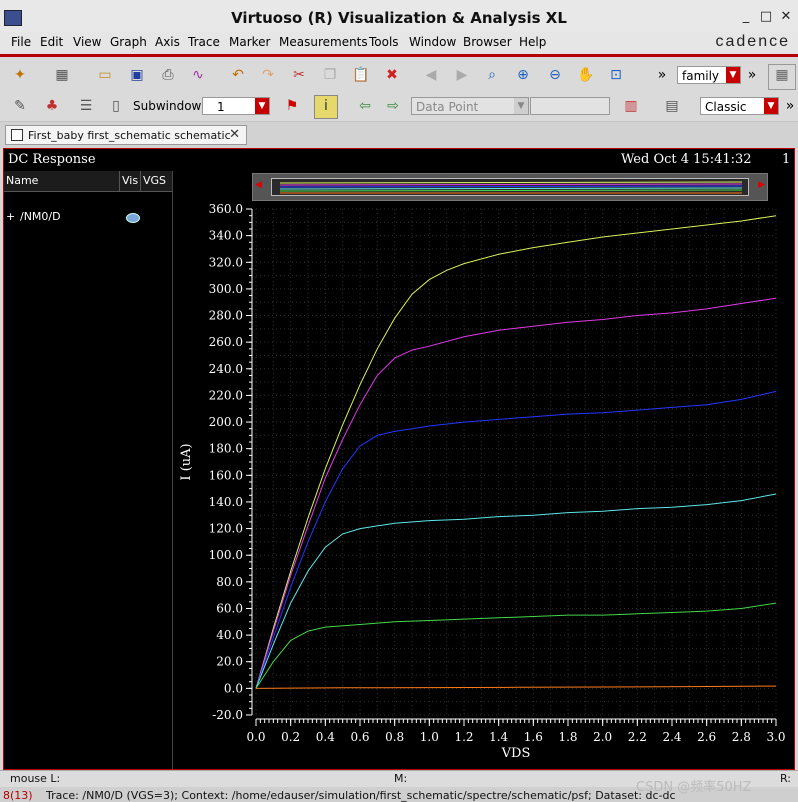 Image resolution: width=798 pixels, height=802 pixels. I want to click on menu-file: File, so click(21, 42).